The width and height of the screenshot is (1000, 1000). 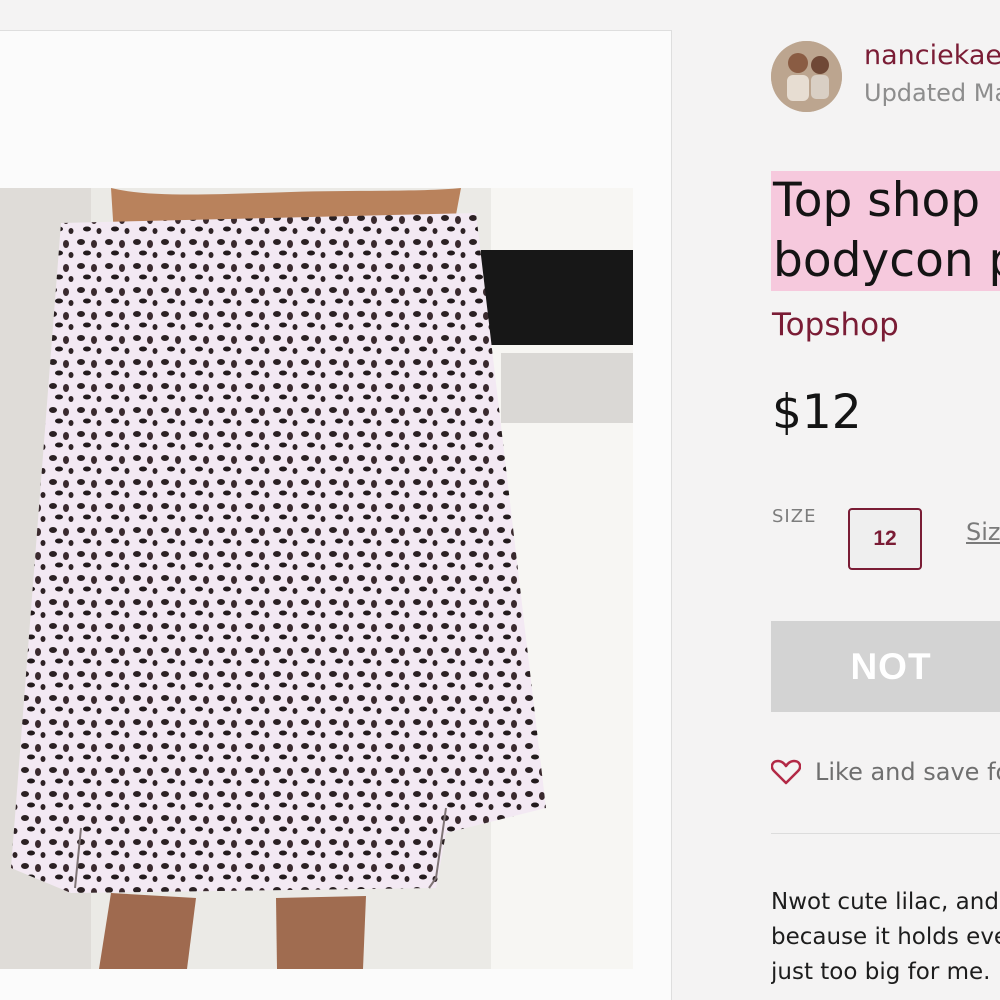 What do you see at coordinates (932, 93) in the screenshot?
I see `updated-timestamp: Updated Ma` at bounding box center [932, 93].